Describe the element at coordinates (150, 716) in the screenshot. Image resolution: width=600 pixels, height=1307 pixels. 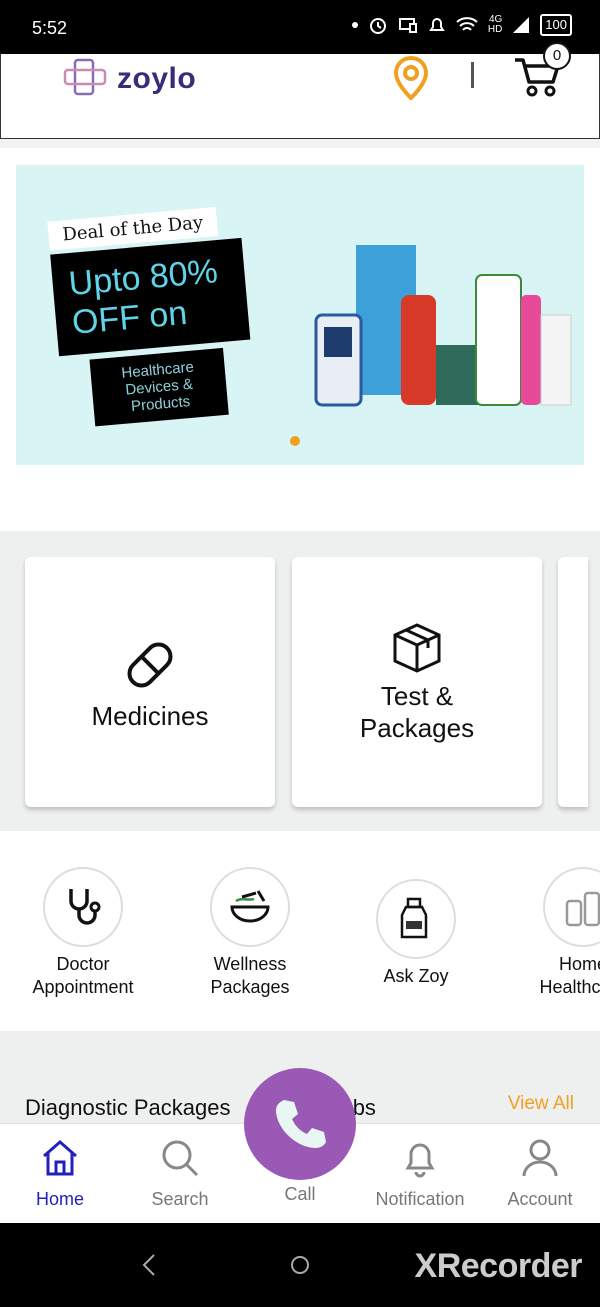
I see `category-label: Medicines` at that location.